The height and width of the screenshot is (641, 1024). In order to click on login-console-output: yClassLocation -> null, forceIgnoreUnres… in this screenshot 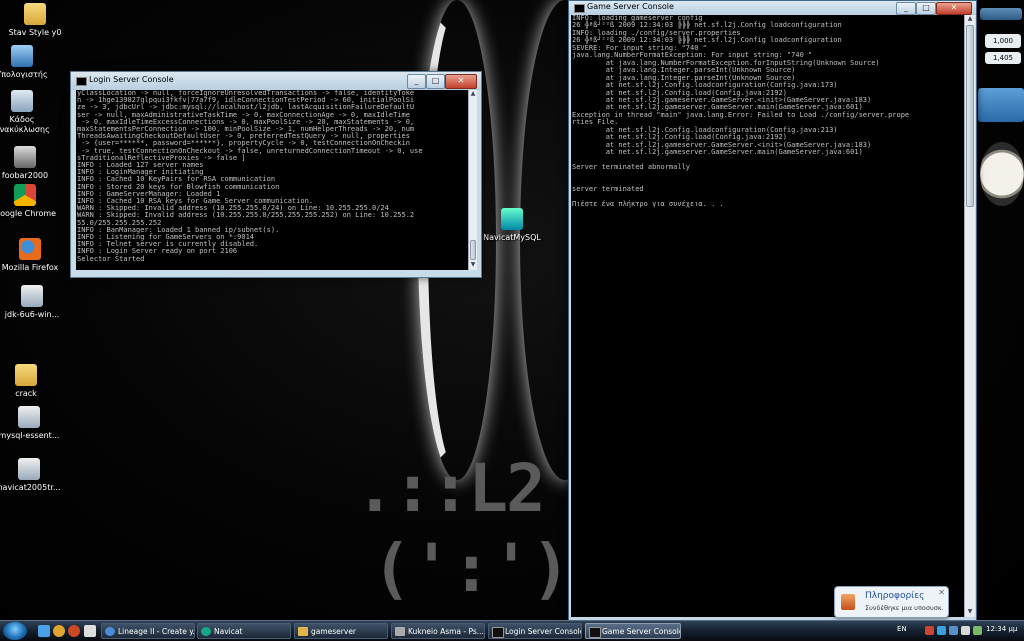, I will do `click(272, 180)`.